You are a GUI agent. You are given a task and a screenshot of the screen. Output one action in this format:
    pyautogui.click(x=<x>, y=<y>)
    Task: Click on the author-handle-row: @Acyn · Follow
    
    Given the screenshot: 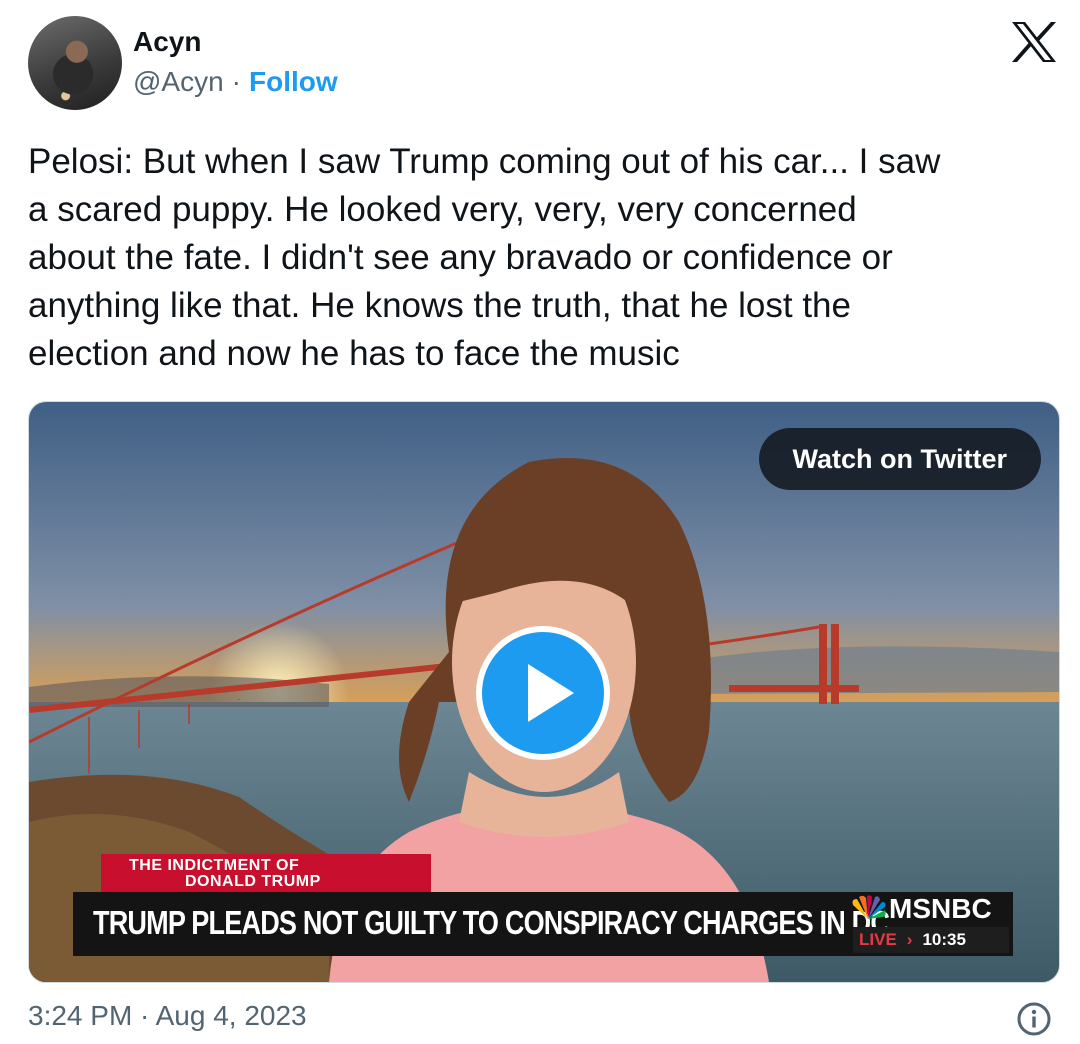 What is the action you would take?
    pyautogui.click(x=235, y=82)
    